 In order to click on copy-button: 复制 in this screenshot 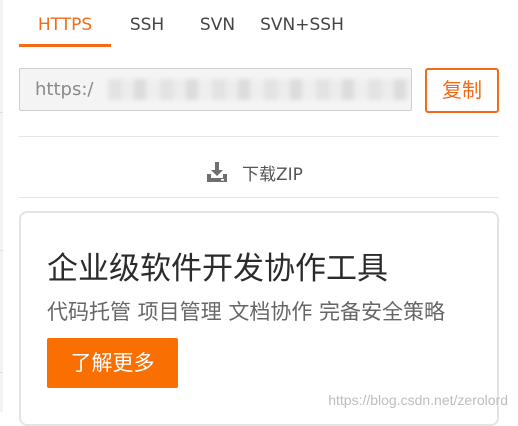, I will do `click(462, 90)`.